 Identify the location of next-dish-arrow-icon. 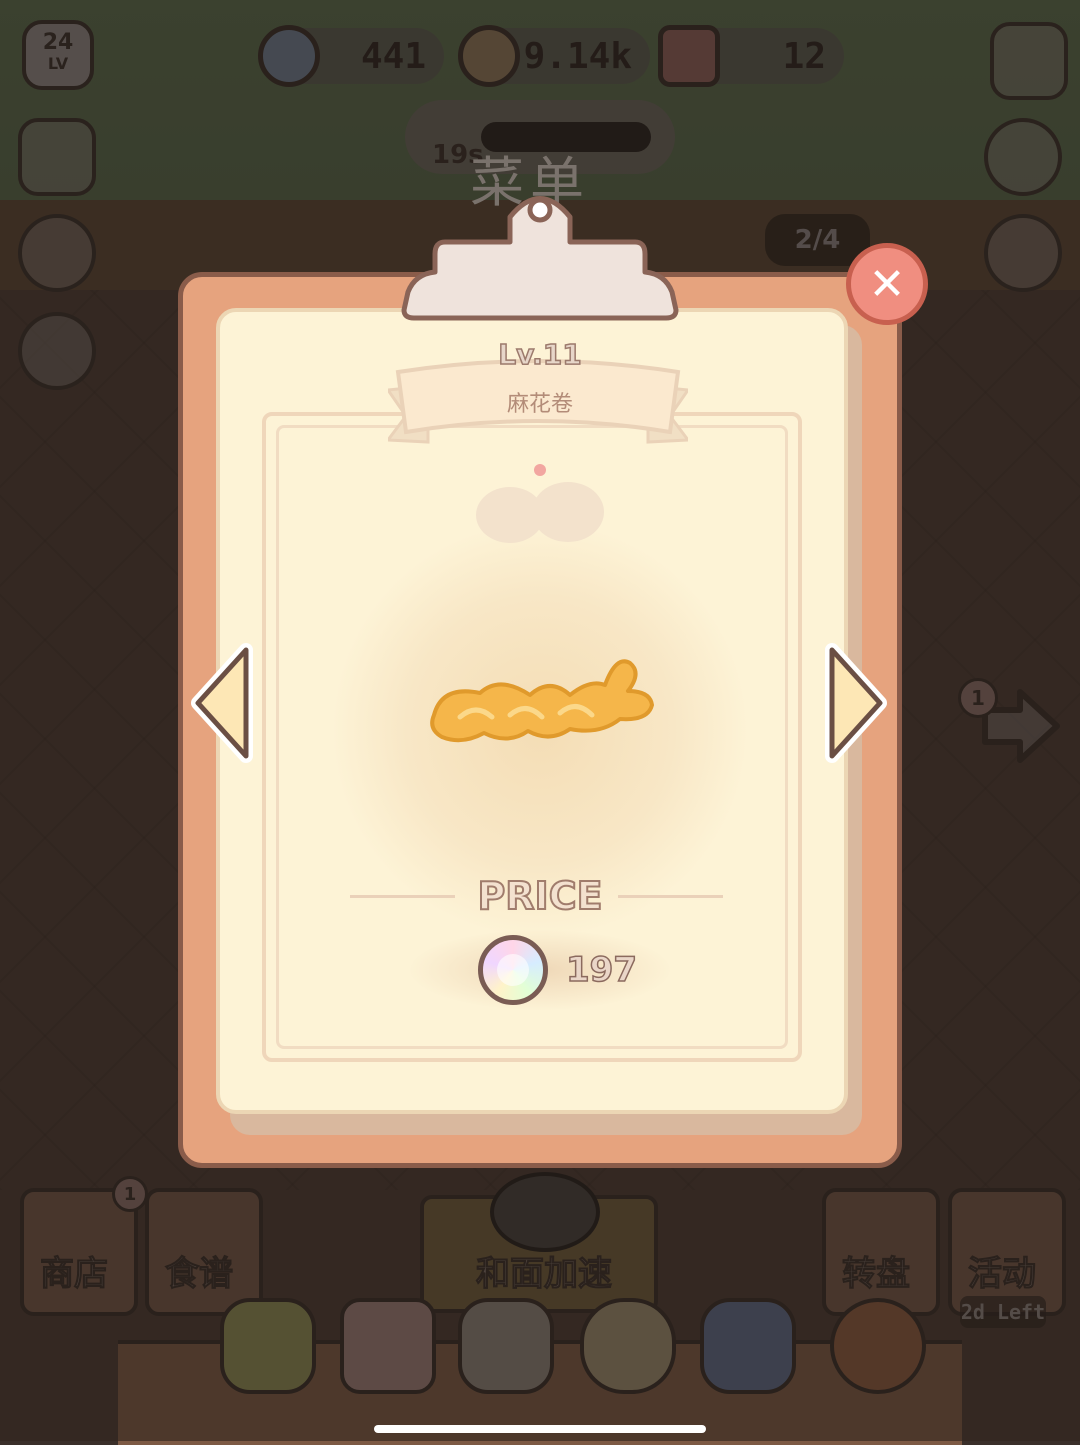
(856, 703).